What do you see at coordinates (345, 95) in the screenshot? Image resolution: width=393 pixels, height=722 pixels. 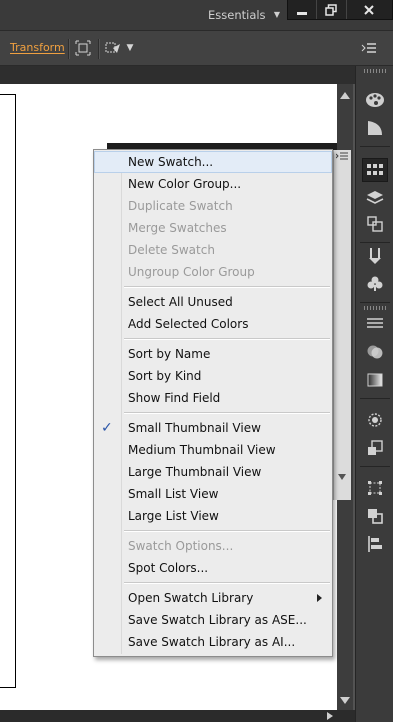 I see `scroll-up-icon` at bounding box center [345, 95].